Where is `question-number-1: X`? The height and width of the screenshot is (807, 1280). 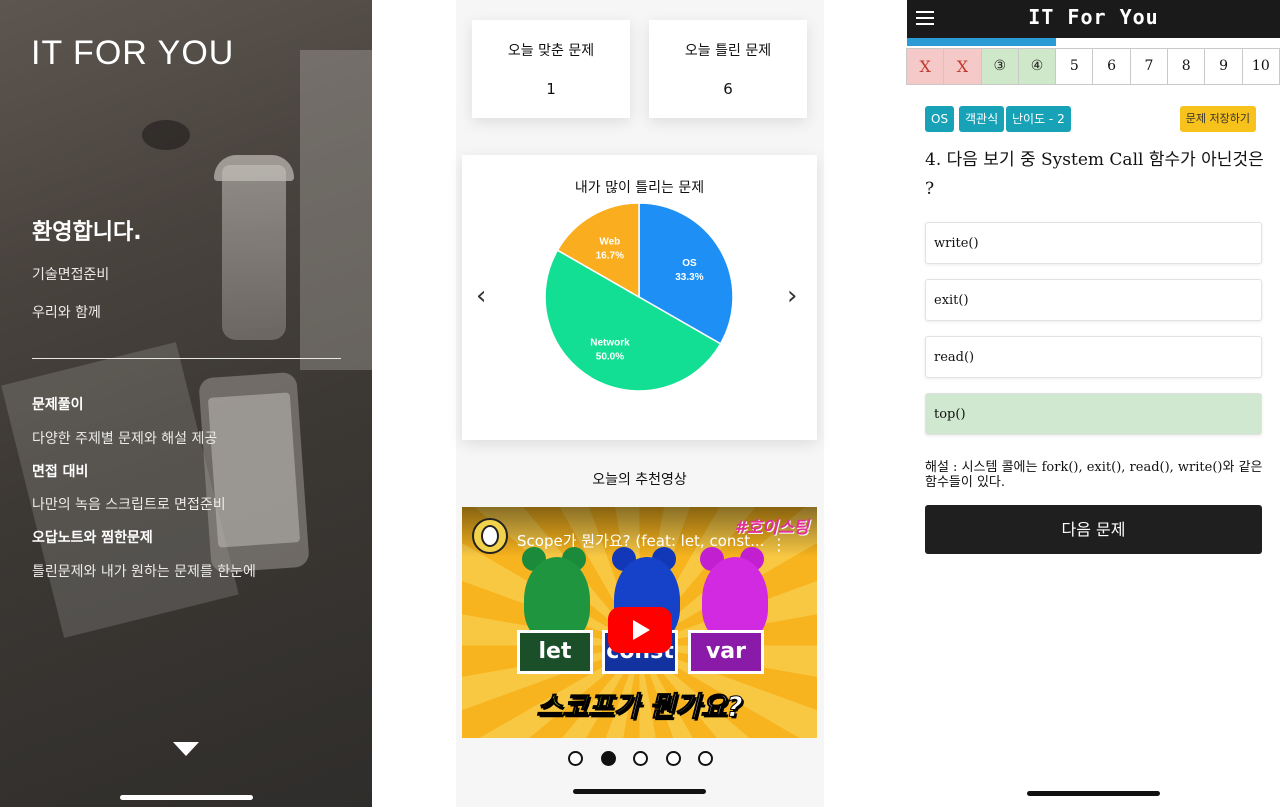 question-number-1: X is located at coordinates (925, 66).